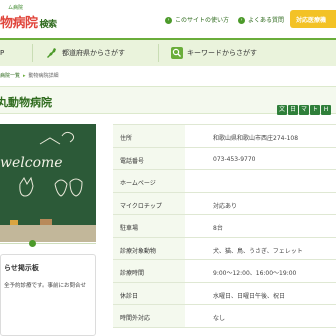 This screenshot has height=336, width=336. What do you see at coordinates (234, 159) in the screenshot?
I see `phone-link: 073-453-9770` at bounding box center [234, 159].